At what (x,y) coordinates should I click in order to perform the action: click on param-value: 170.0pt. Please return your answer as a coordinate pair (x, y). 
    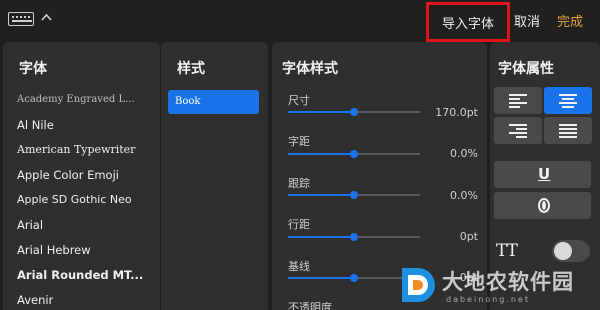
    Looking at the image, I should click on (456, 112).